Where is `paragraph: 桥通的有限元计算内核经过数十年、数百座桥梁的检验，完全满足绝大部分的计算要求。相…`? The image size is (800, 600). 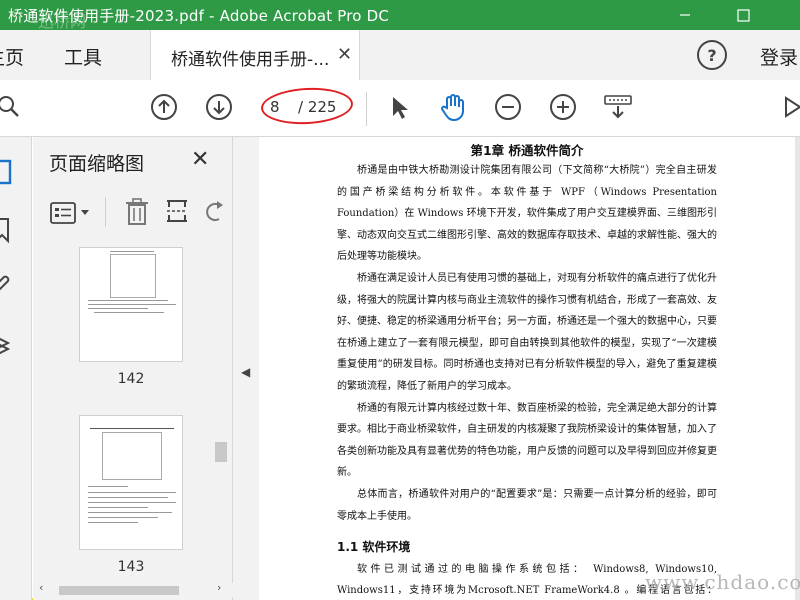
paragraph: 桥通的有限元计算内核经过数十年、数百座桥梁的检验，完全满足绝大部分的计算要求。相… is located at coordinates (527, 440).